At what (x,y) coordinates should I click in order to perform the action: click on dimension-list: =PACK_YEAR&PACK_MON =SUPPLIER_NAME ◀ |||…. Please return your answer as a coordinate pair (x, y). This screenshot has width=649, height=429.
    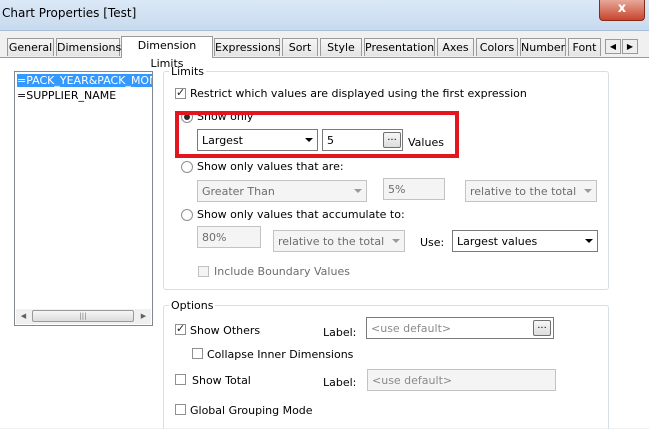
    Looking at the image, I should click on (83, 198).